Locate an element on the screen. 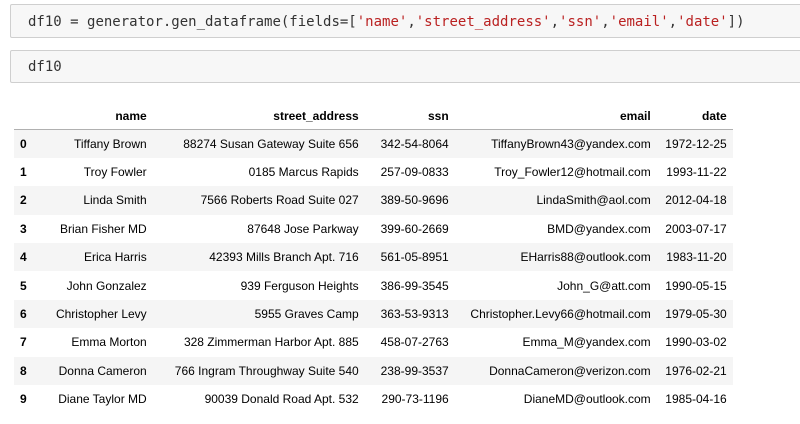 The image size is (800, 424). column-header: name is located at coordinates (92, 116).